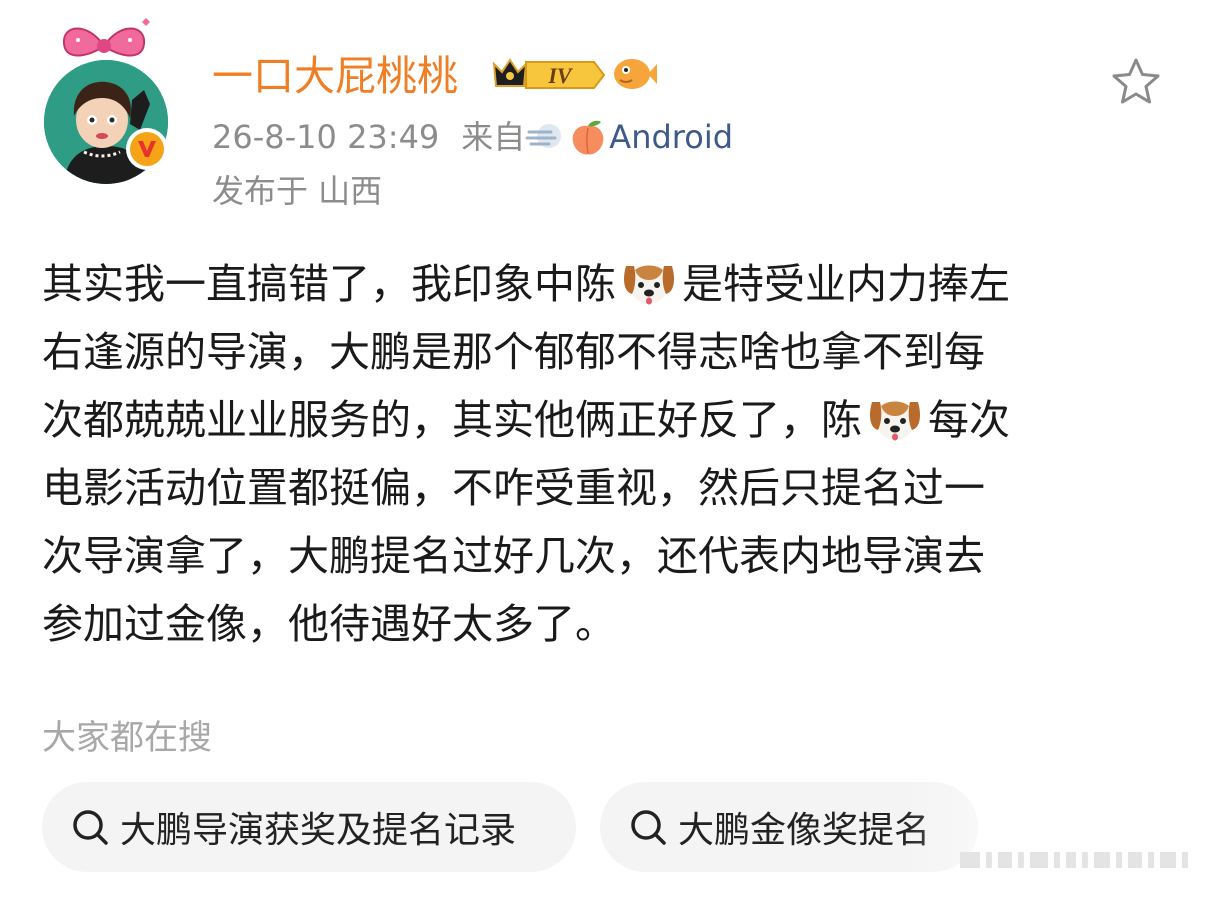 This screenshot has width=1206, height=898. I want to click on fish-badge-icon, so click(634, 74).